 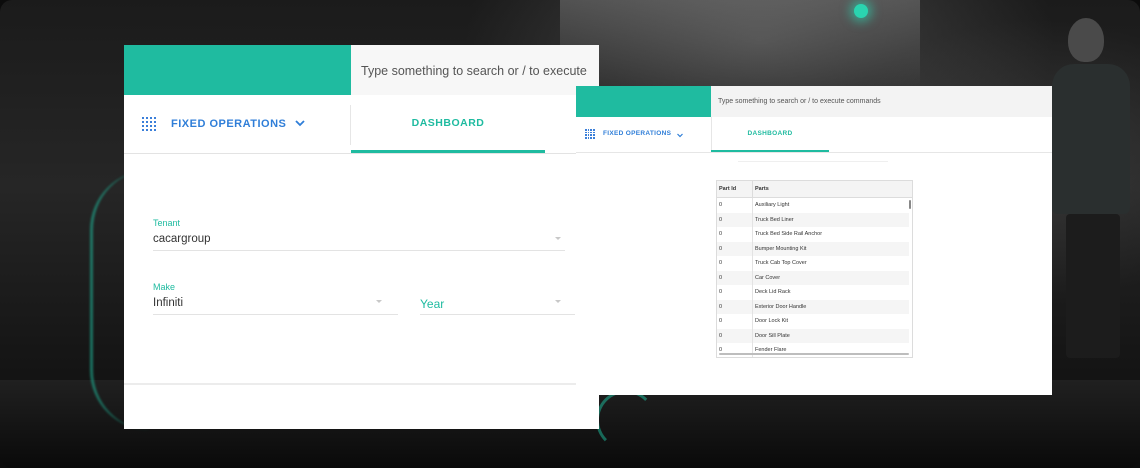 I want to click on table-row: 0 Truck Bed Liner, so click(x=813, y=219).